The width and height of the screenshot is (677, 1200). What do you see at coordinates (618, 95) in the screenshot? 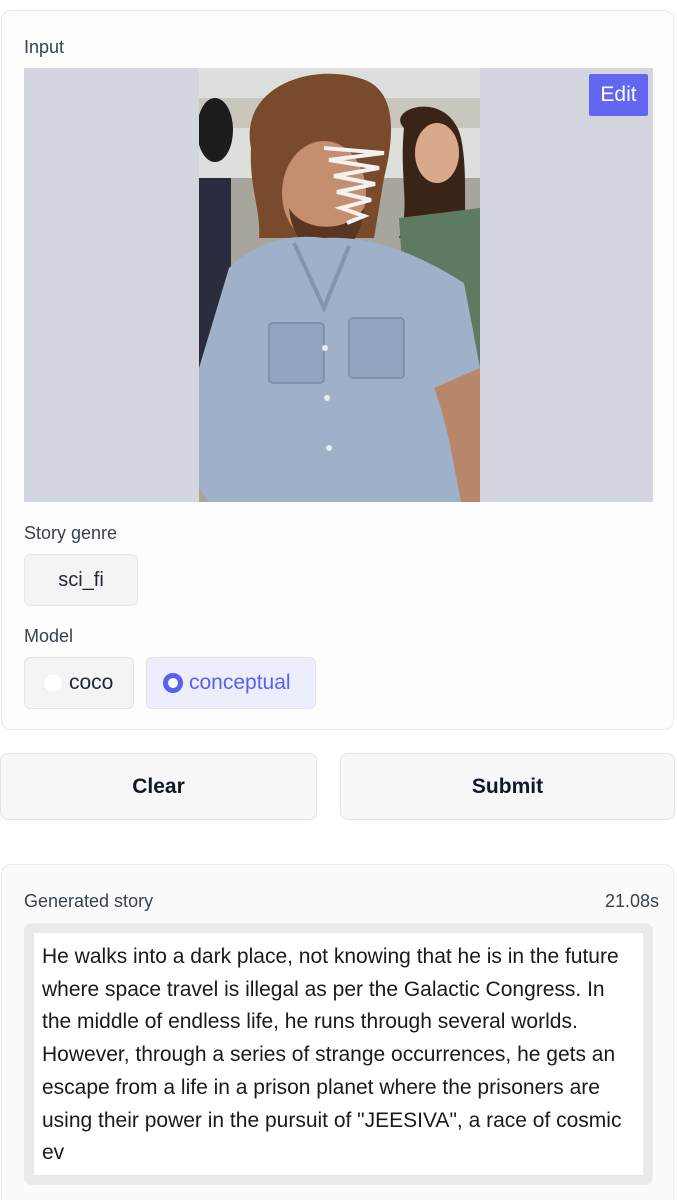
I see `edit-button: Edit` at bounding box center [618, 95].